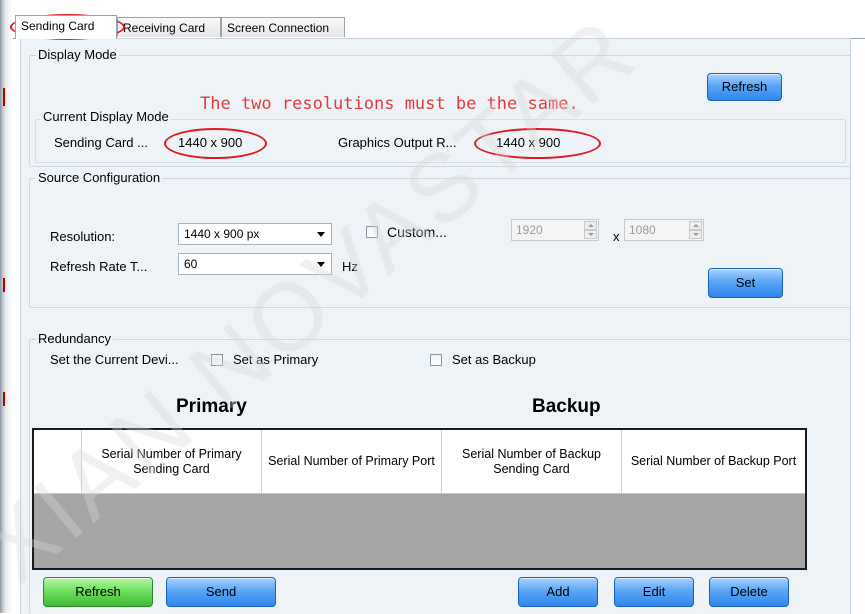 The height and width of the screenshot is (614, 865). I want to click on edit-button: Edit, so click(654, 592).